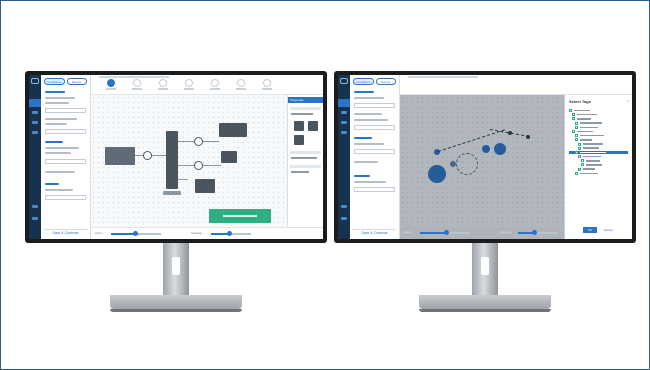 Image resolution: width=650 pixels, height=370 pixels. What do you see at coordinates (485, 303) in the screenshot?
I see `right-stand-base` at bounding box center [485, 303].